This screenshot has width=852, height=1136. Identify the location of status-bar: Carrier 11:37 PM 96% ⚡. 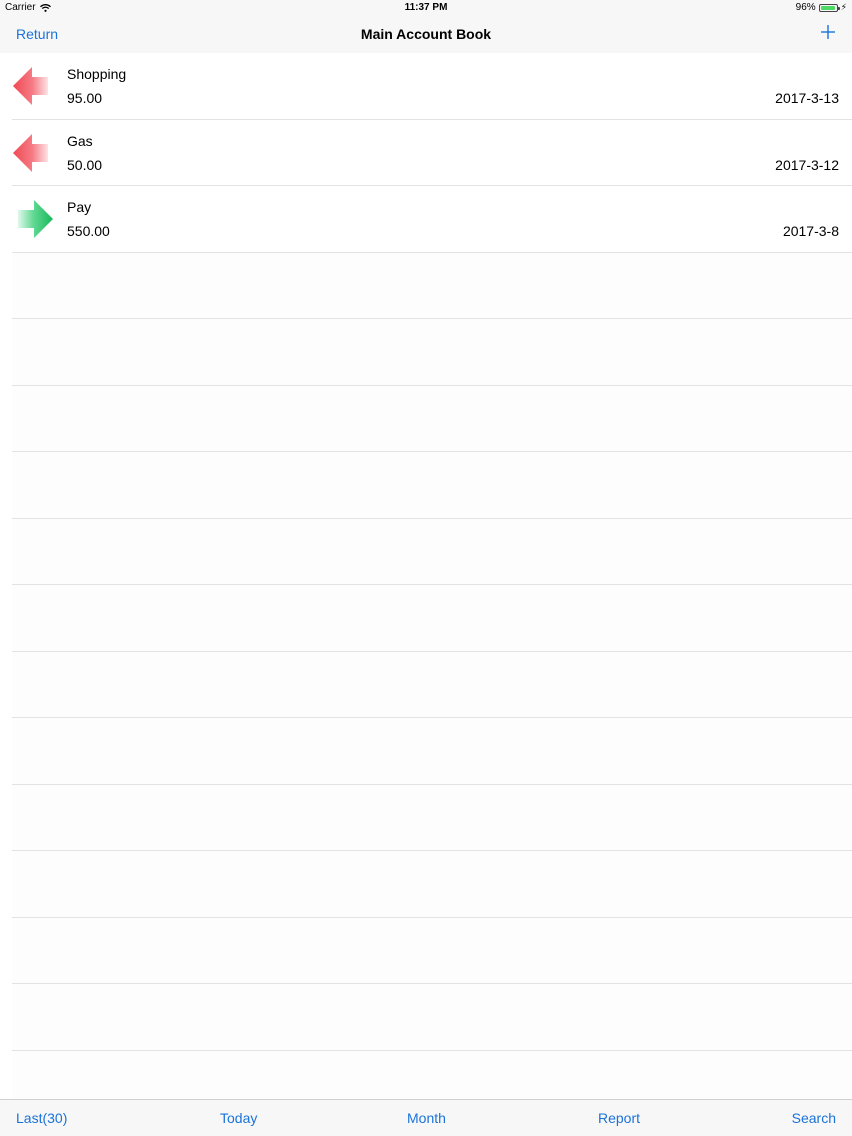
(426, 8).